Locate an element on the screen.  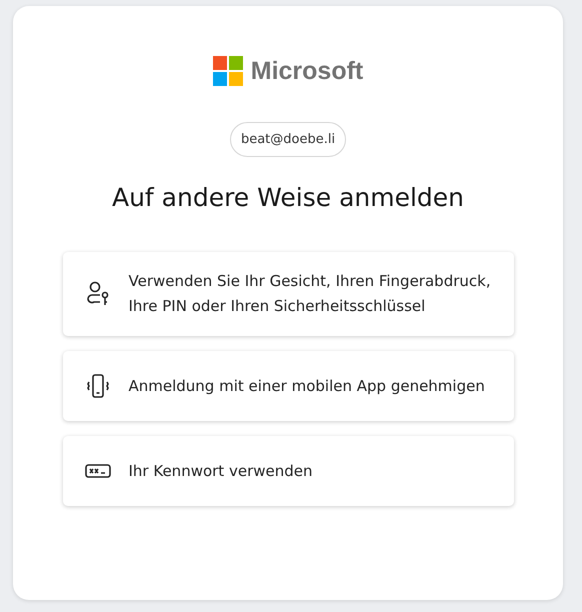
logo-icon is located at coordinates (227, 71).